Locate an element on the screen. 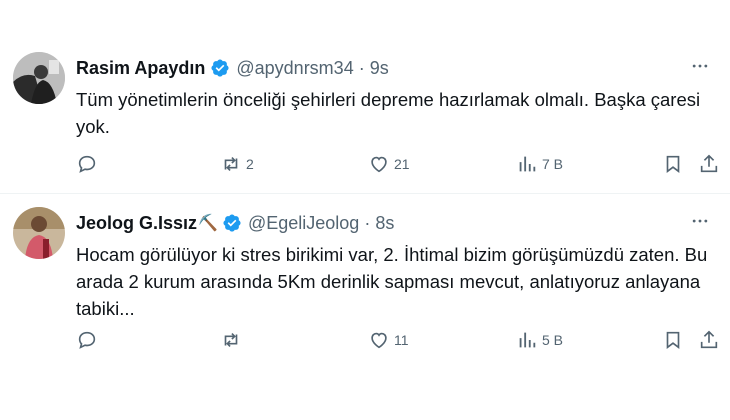 Image resolution: width=730 pixels, height=420 pixels. name-emoji: ⛏️ is located at coordinates (208, 223).